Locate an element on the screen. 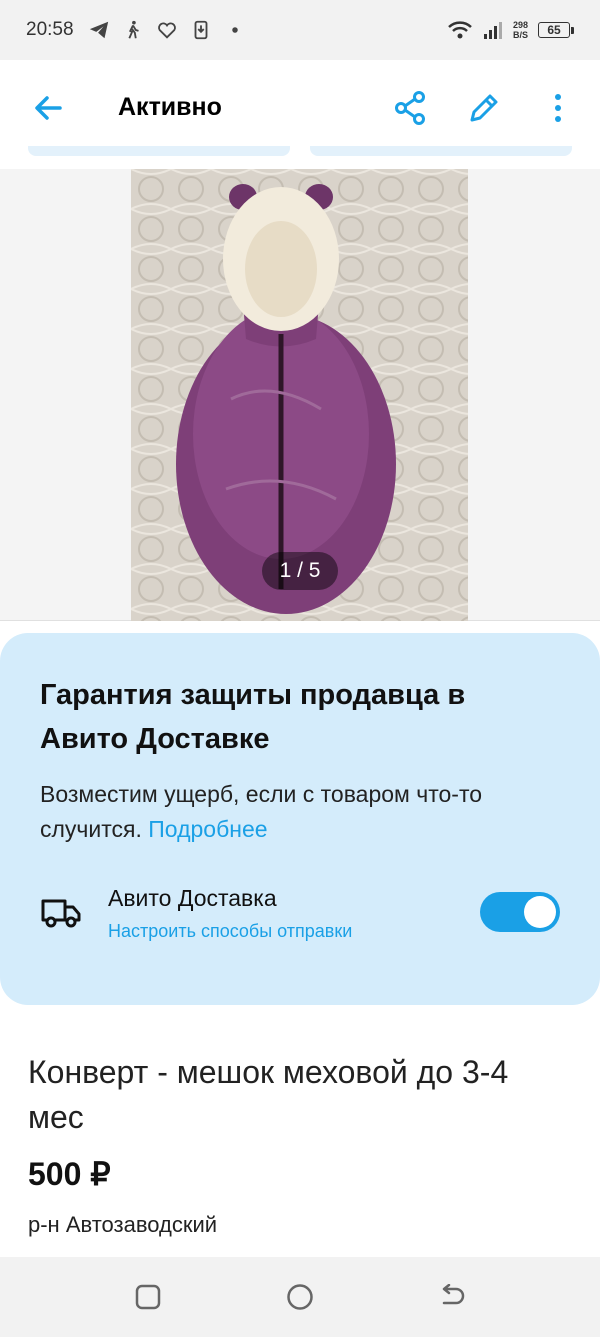  telegram-icon is located at coordinates (98, 30).